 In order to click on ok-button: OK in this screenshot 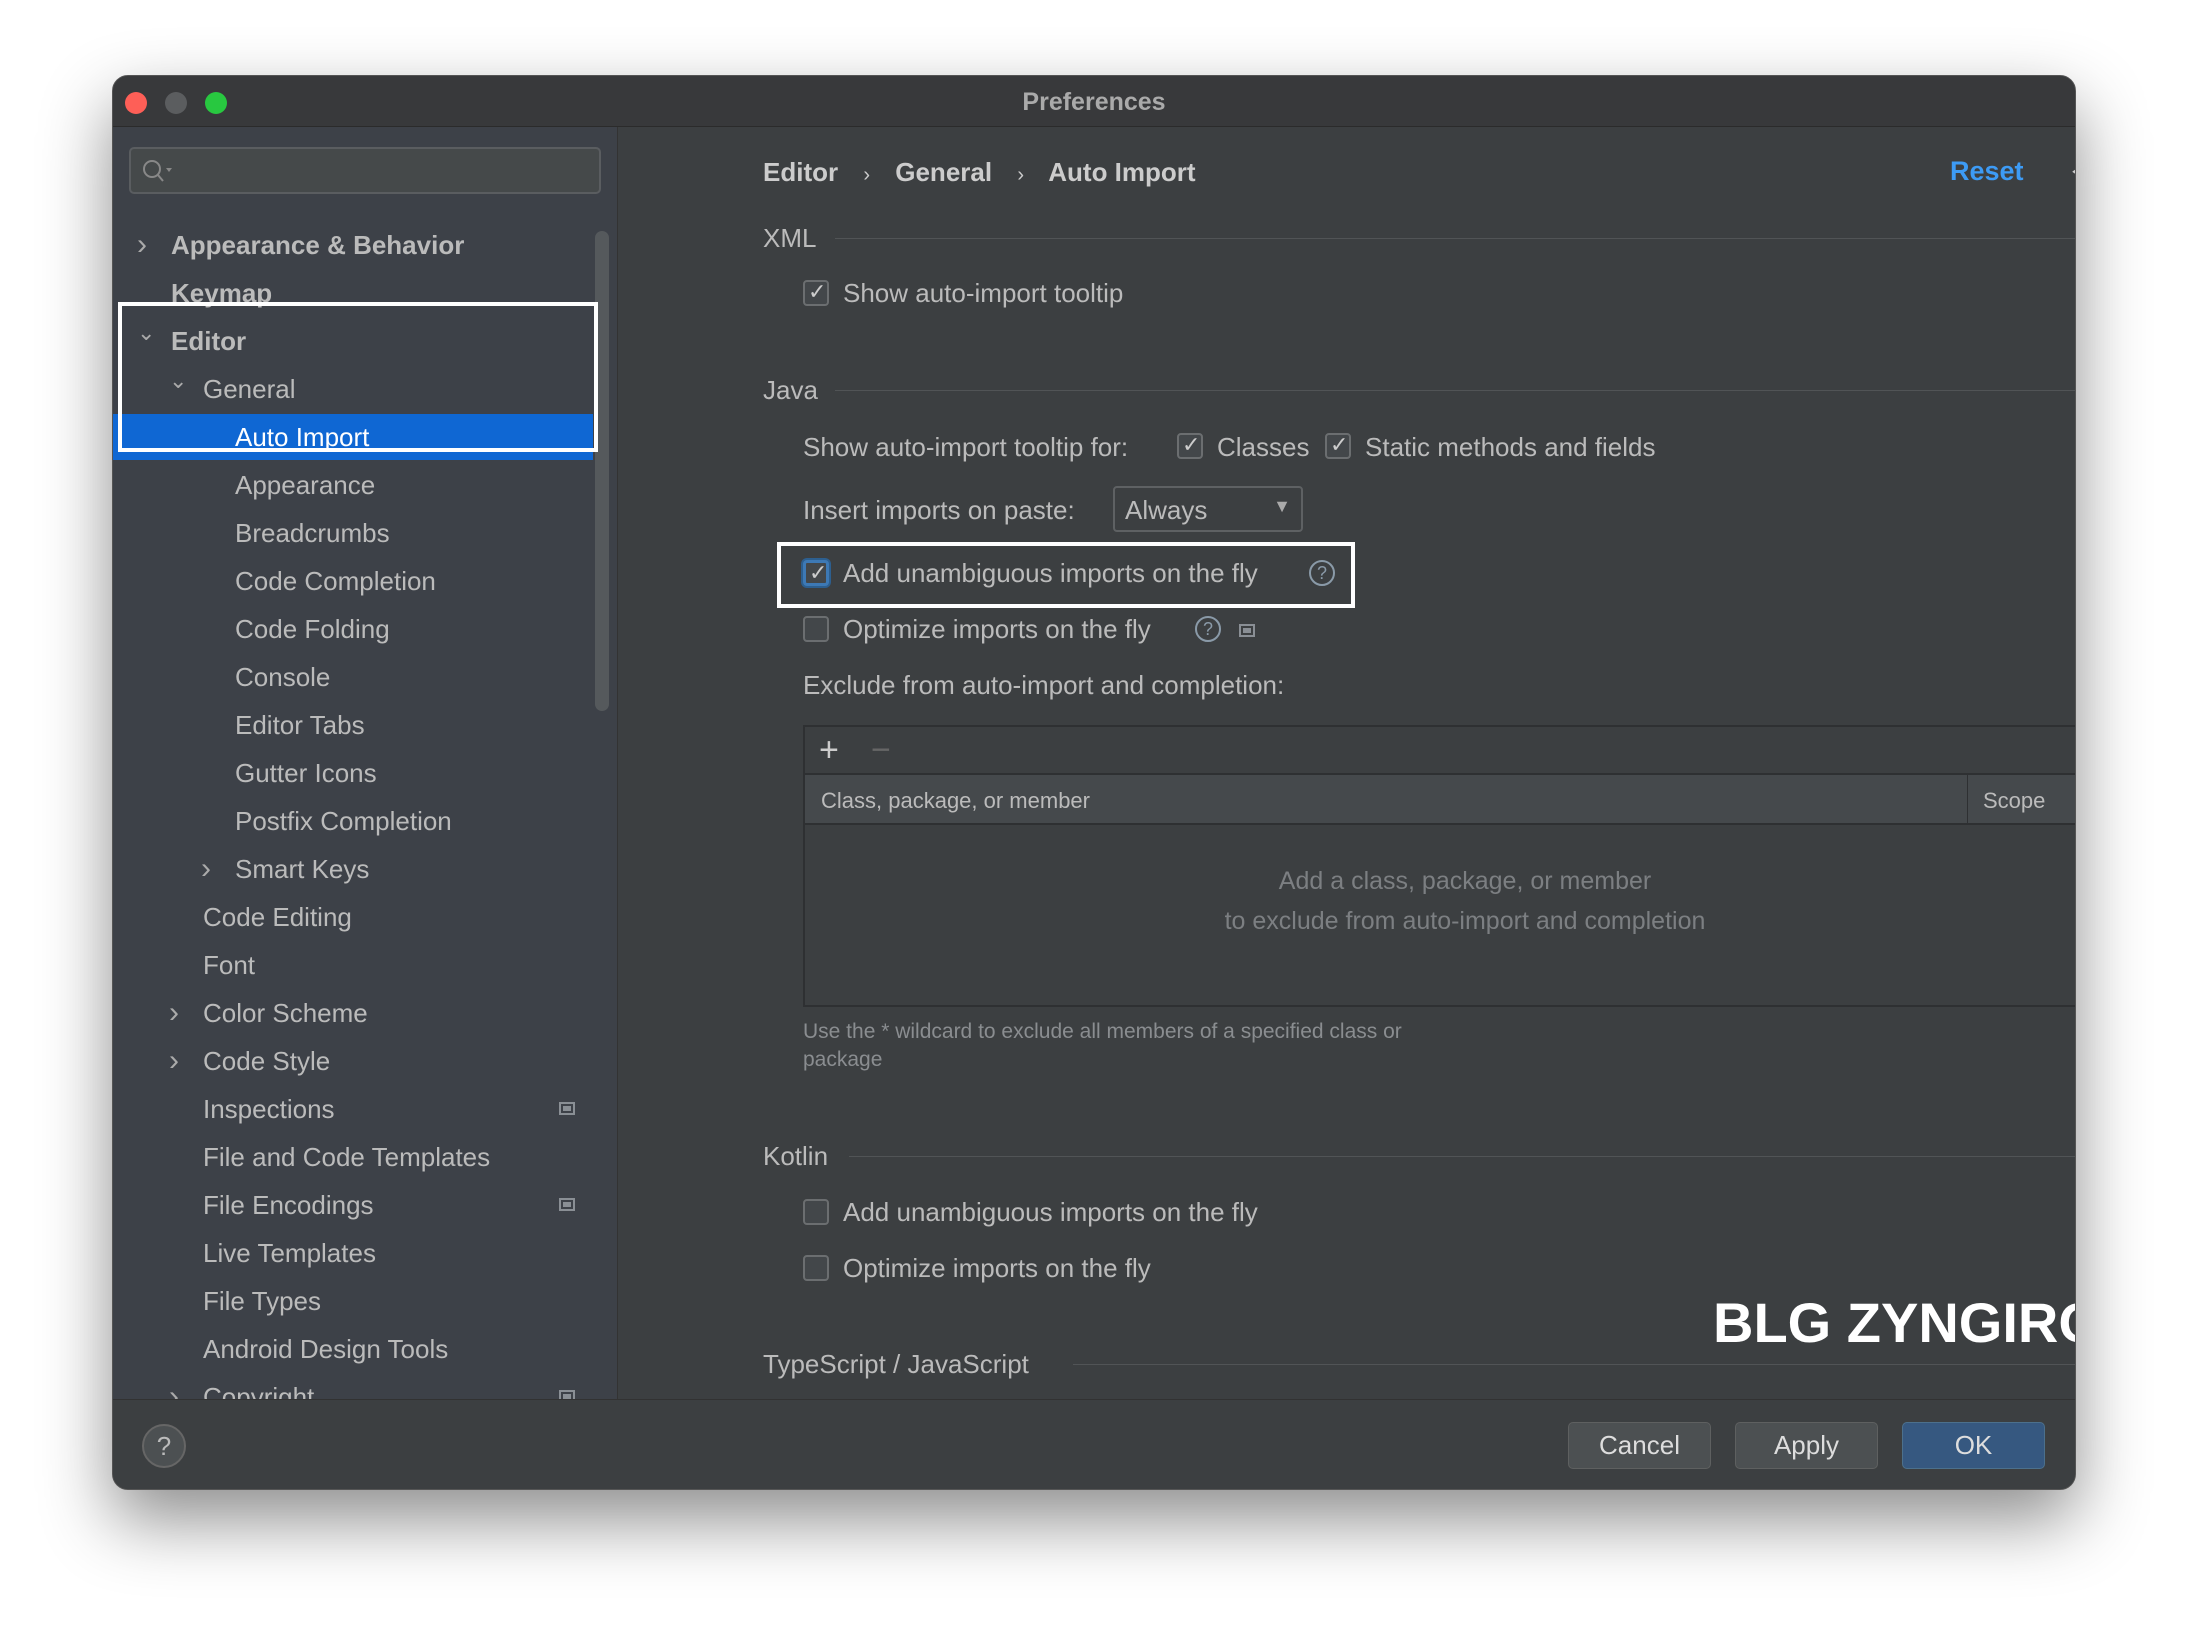, I will do `click(1973, 1445)`.